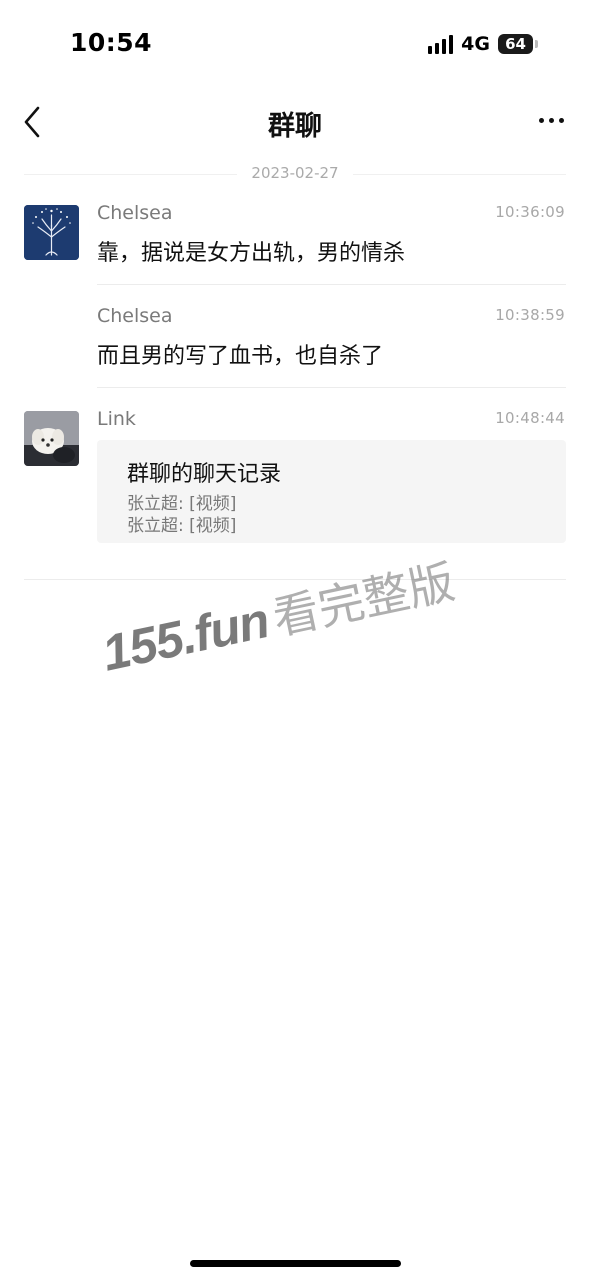 This screenshot has height=1280, width=590. I want to click on home-indicator, so click(295, 1263).